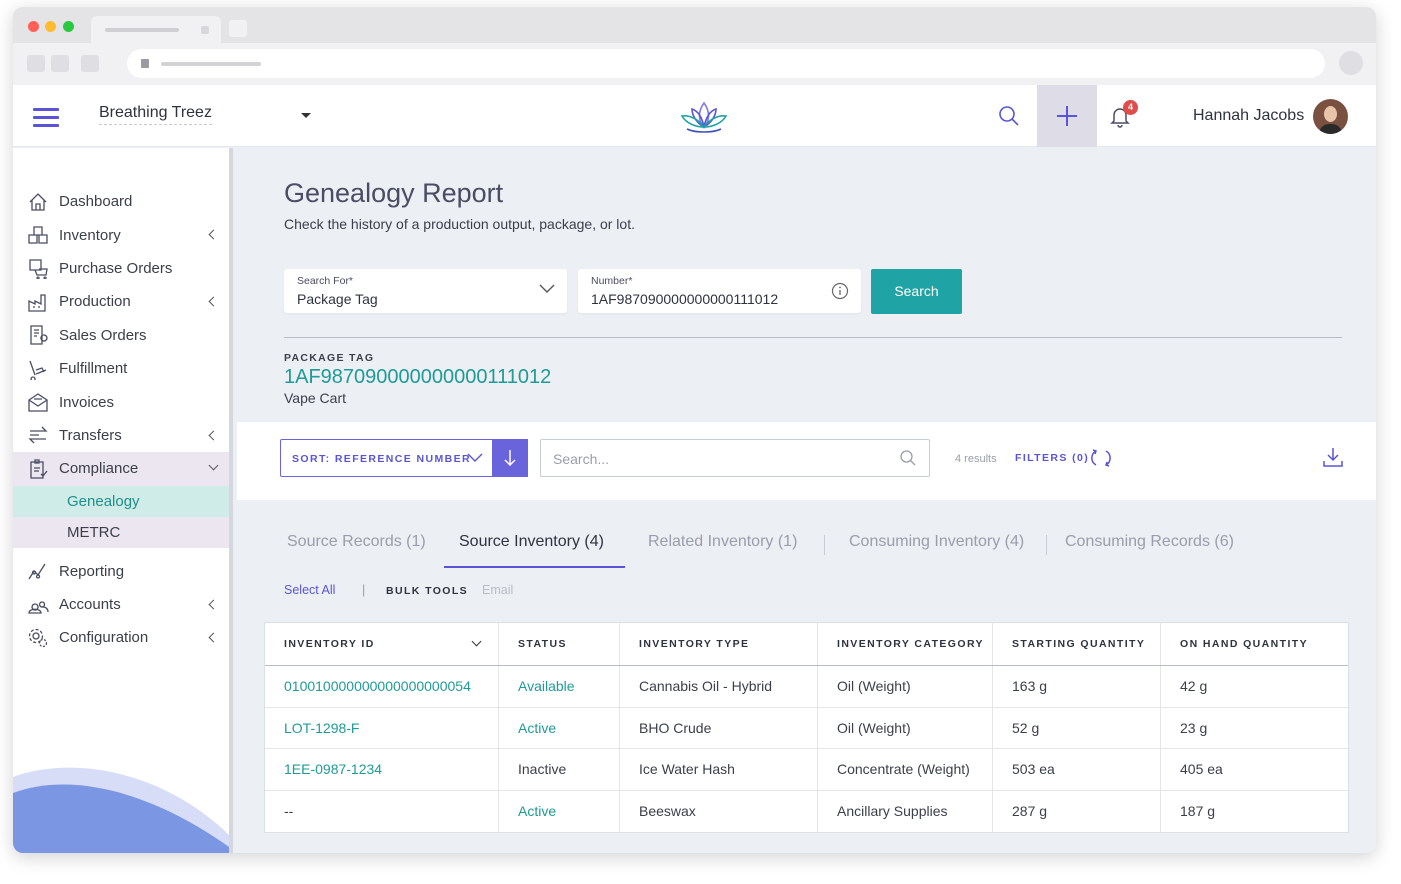  Describe the element at coordinates (559, 644) in the screenshot. I see `column-header-status: STATUS` at that location.